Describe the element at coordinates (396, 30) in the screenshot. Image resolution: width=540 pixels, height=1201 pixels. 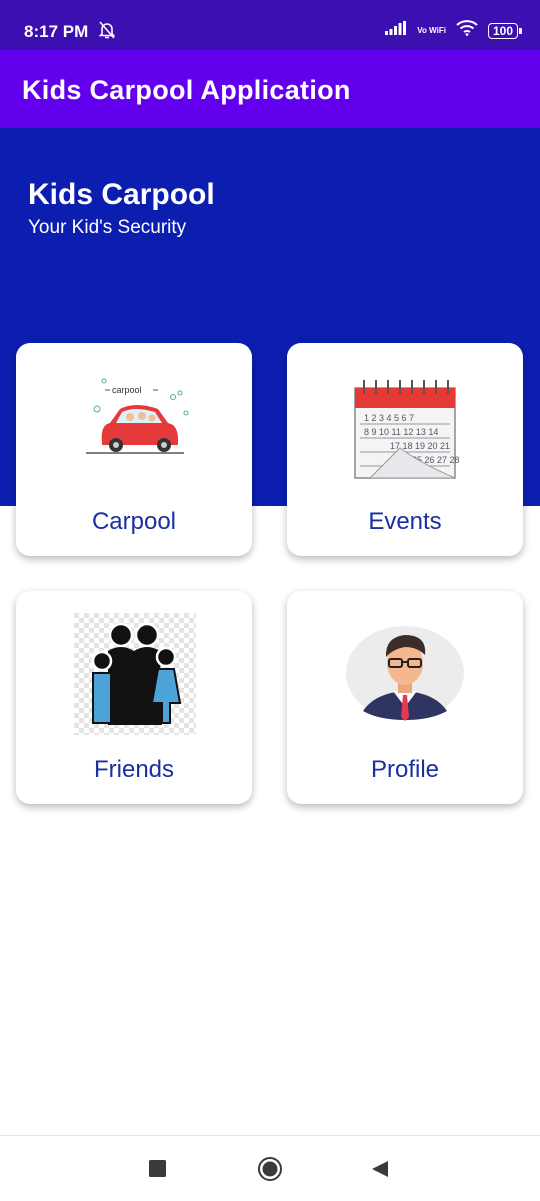
I see `signal-icon` at that location.